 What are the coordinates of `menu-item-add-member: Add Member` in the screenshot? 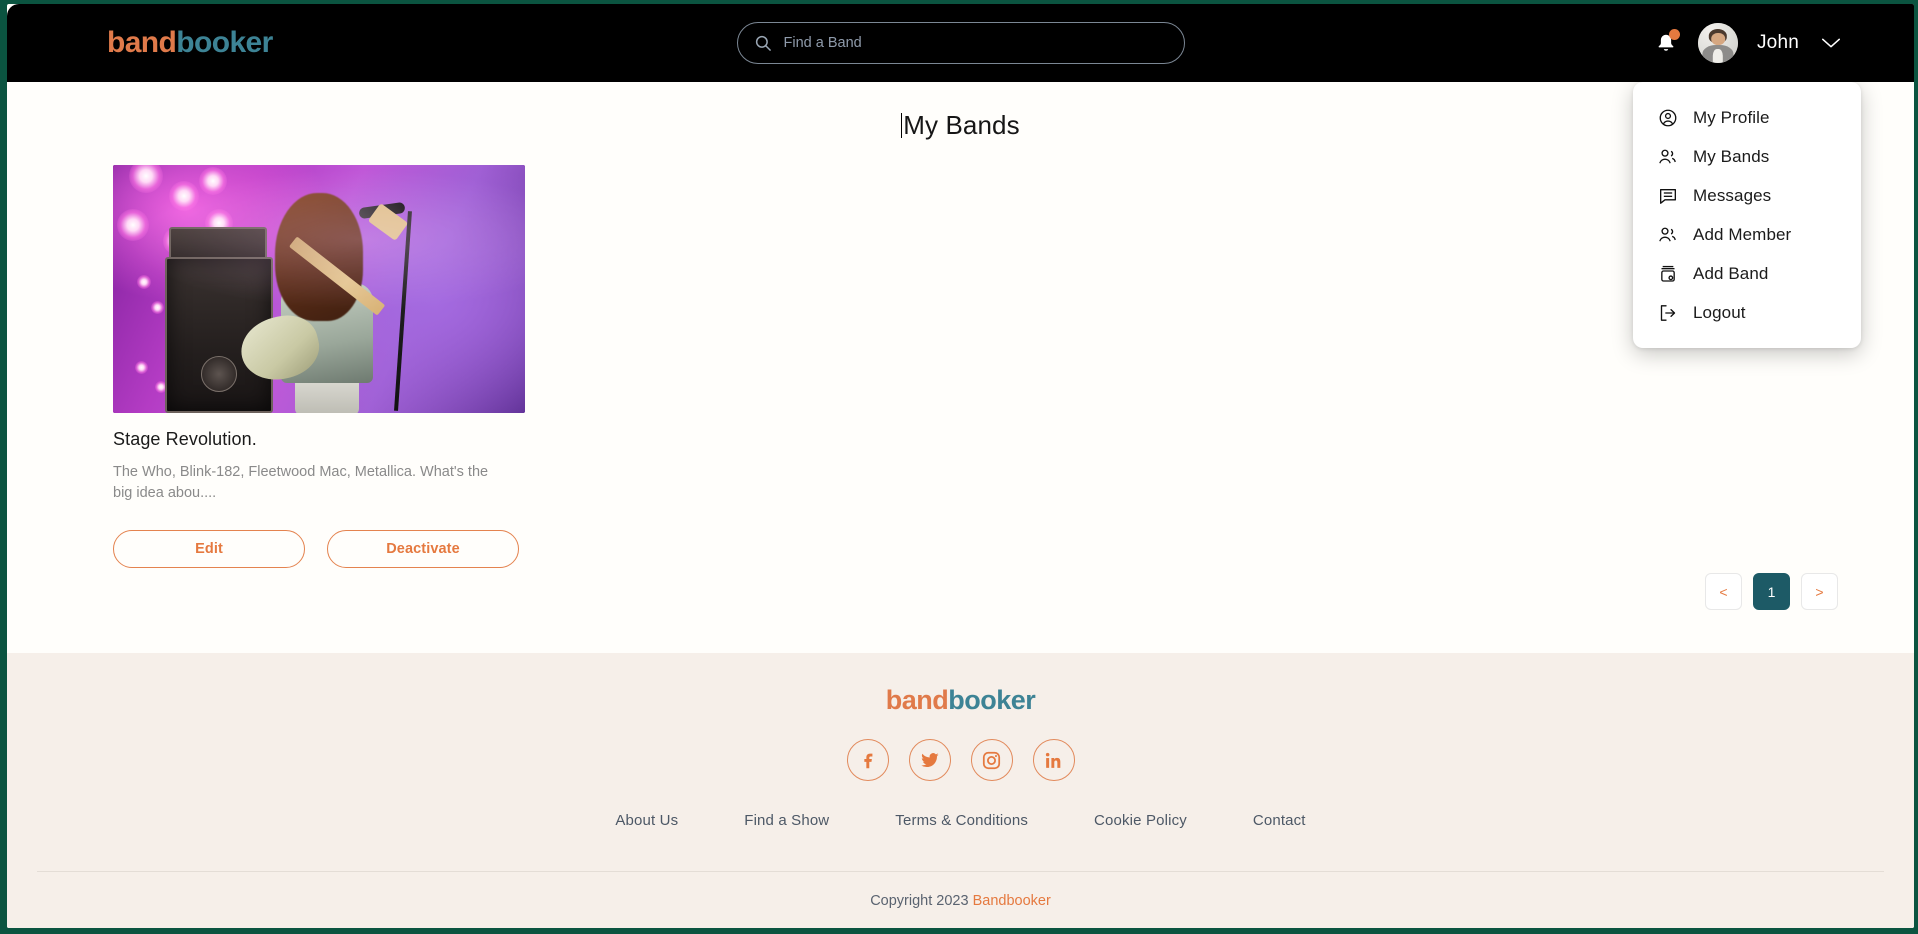 It's located at (1747, 234).